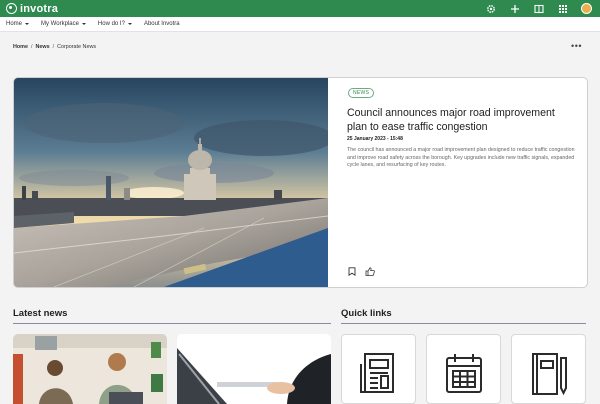 The width and height of the screenshot is (600, 404). I want to click on nav-item-label: How do I?, so click(111, 24).